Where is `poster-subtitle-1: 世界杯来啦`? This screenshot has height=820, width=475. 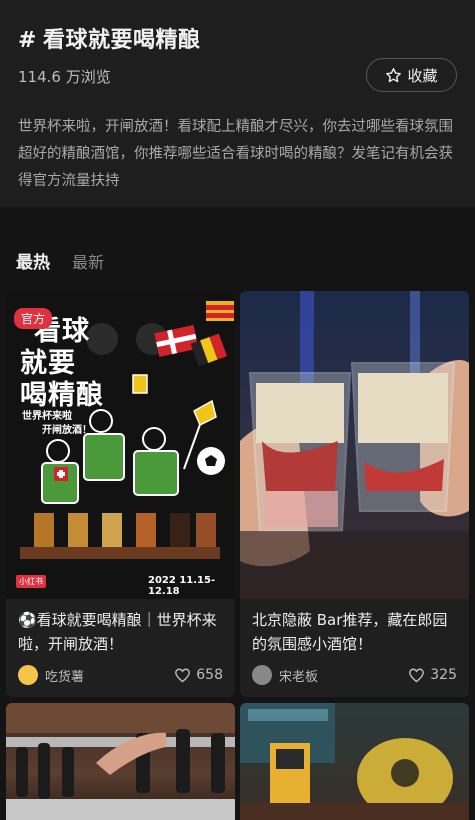 poster-subtitle-1: 世界杯来啦 is located at coordinates (47, 416).